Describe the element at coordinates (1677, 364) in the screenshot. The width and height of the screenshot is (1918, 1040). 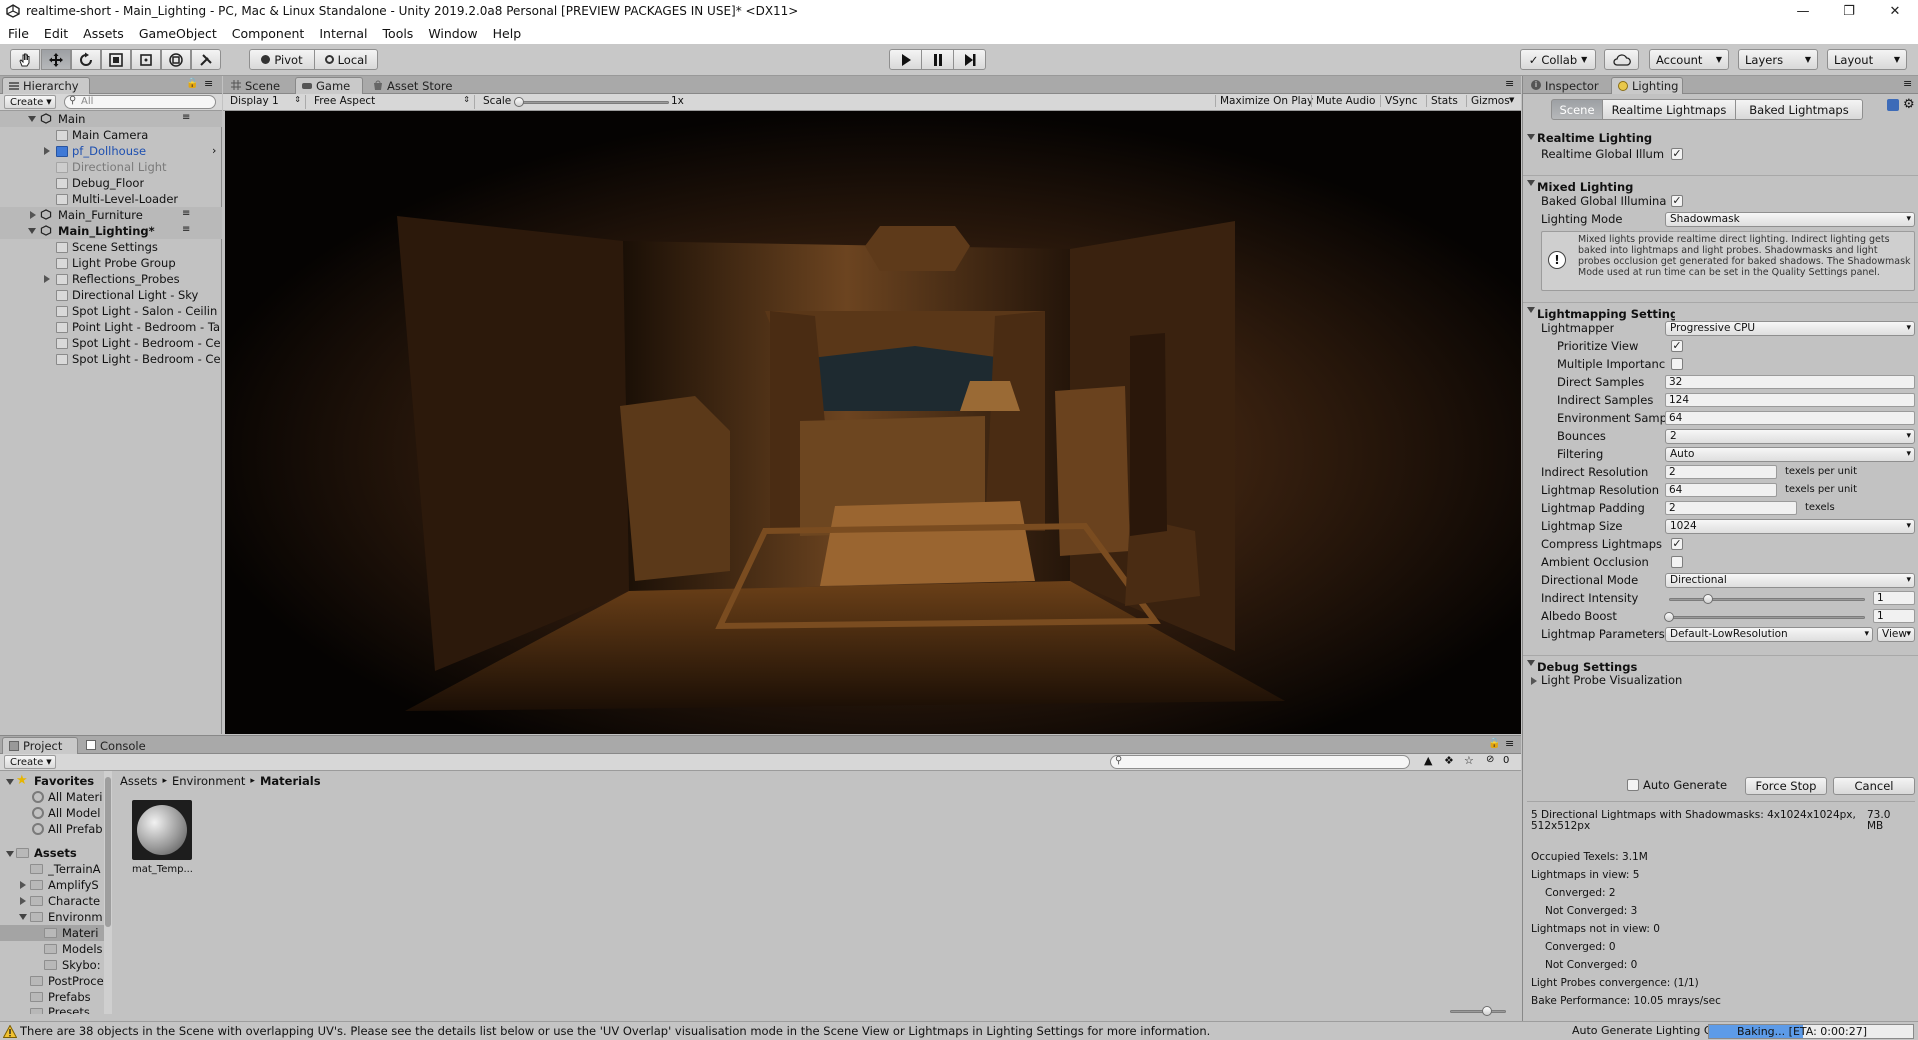
I see `multiple-importance-checkbox` at that location.